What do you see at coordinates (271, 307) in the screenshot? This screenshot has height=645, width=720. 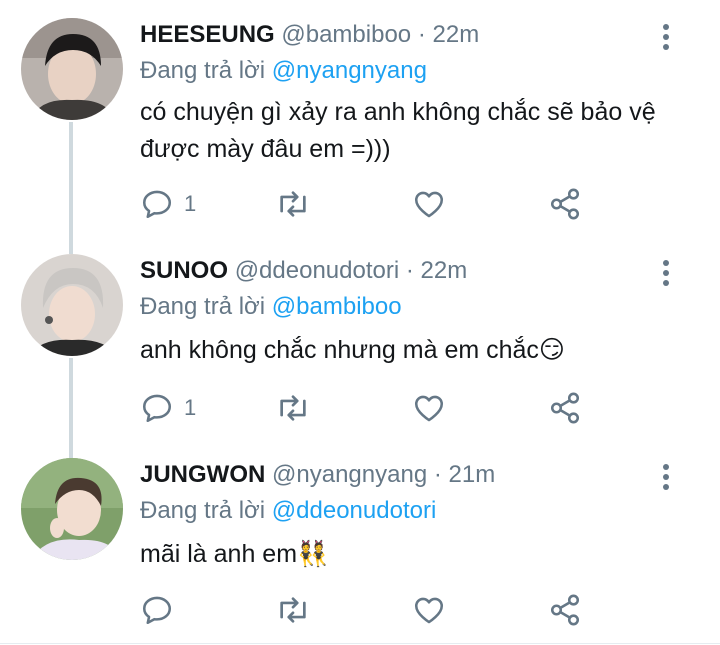 I see `replying-to: Đang trả lời @bambiboo` at bounding box center [271, 307].